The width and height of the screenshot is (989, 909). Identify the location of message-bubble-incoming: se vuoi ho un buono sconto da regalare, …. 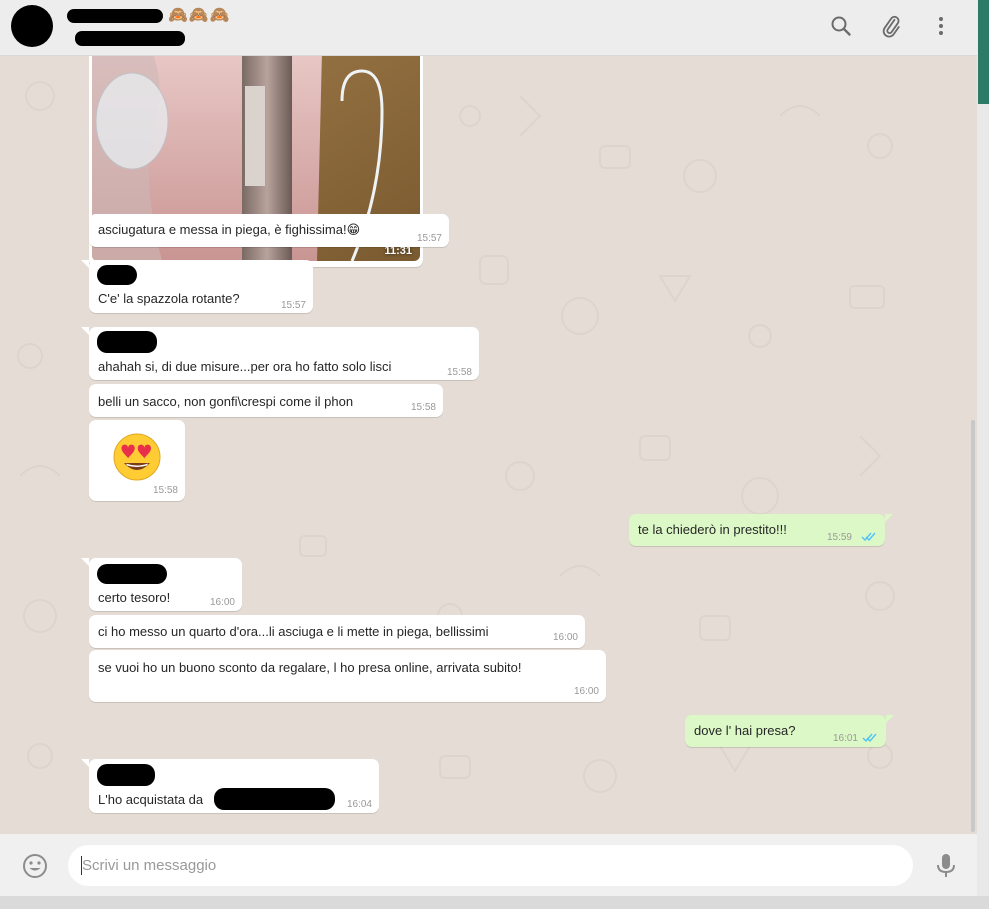
(347, 676).